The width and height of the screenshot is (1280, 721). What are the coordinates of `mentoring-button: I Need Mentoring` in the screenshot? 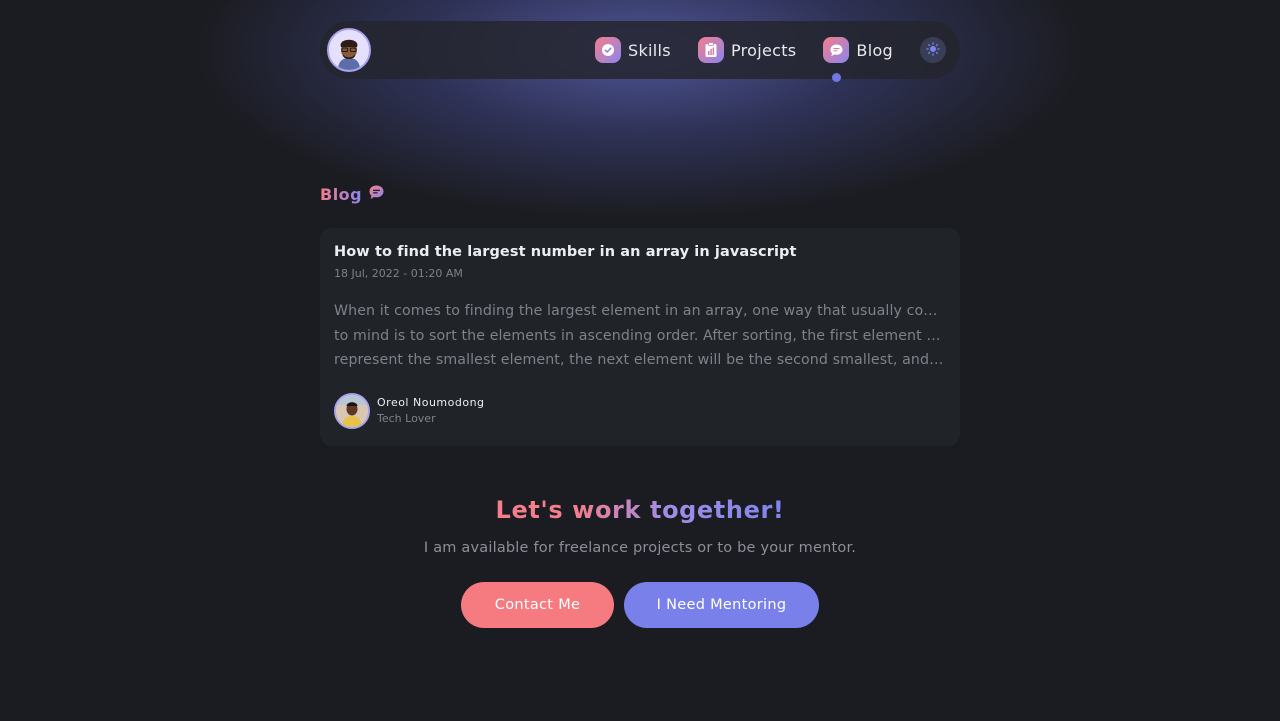 It's located at (721, 605).